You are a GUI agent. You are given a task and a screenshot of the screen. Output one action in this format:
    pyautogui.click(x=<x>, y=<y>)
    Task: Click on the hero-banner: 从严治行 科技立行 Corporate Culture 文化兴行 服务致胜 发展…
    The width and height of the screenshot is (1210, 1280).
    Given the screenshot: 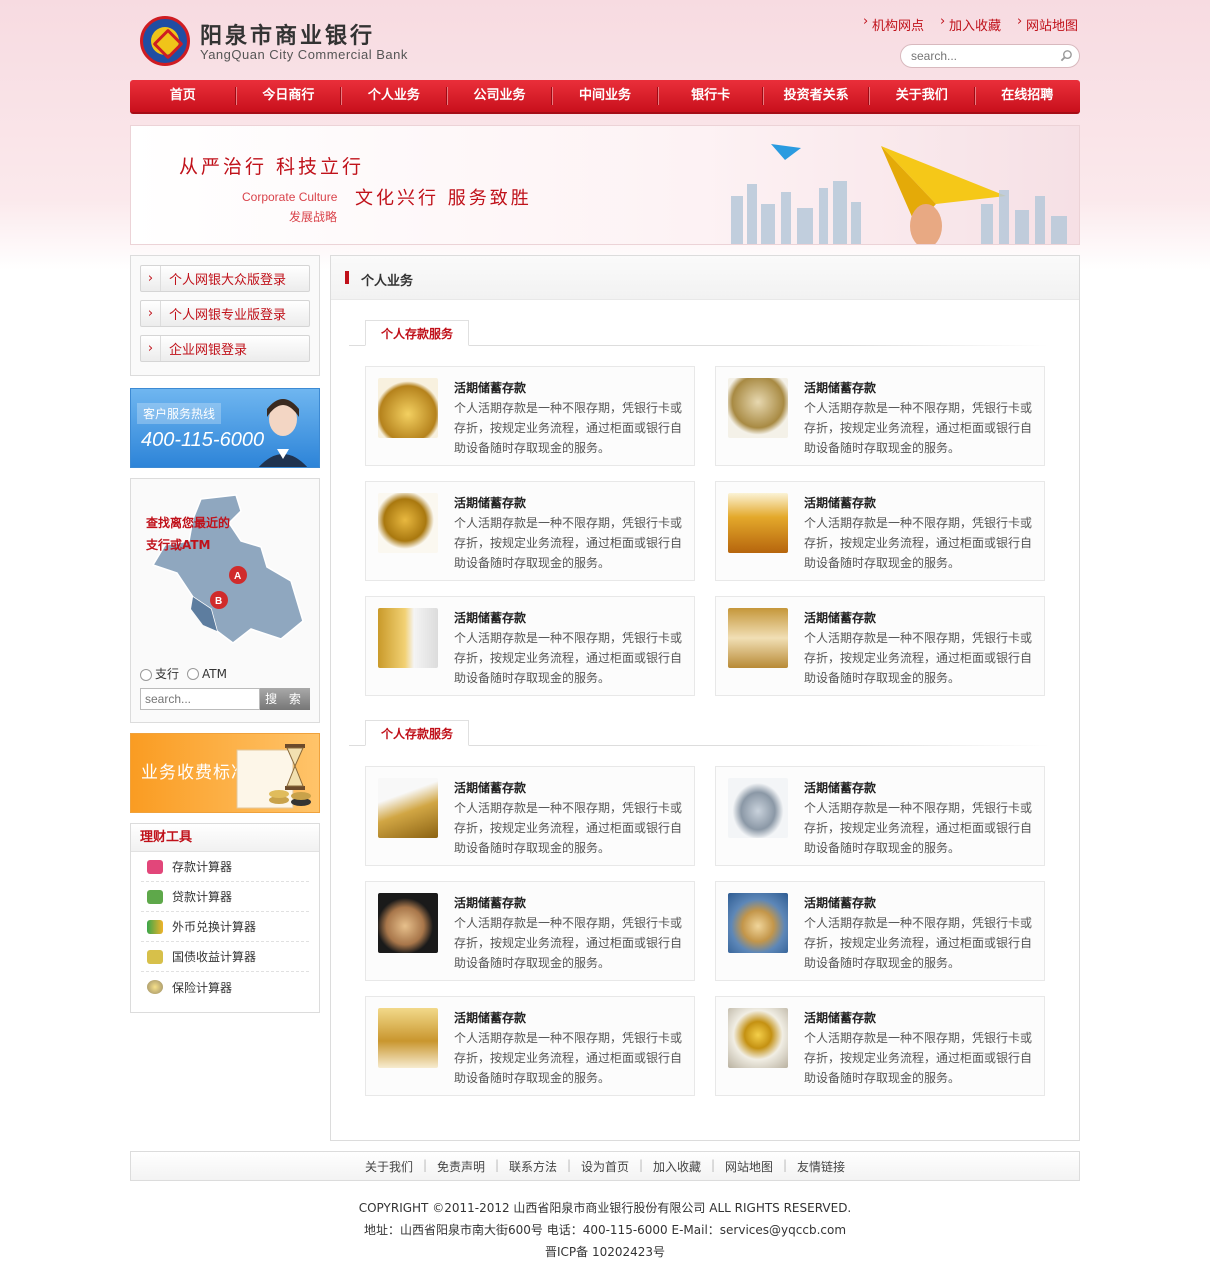 What is the action you would take?
    pyautogui.click(x=605, y=185)
    